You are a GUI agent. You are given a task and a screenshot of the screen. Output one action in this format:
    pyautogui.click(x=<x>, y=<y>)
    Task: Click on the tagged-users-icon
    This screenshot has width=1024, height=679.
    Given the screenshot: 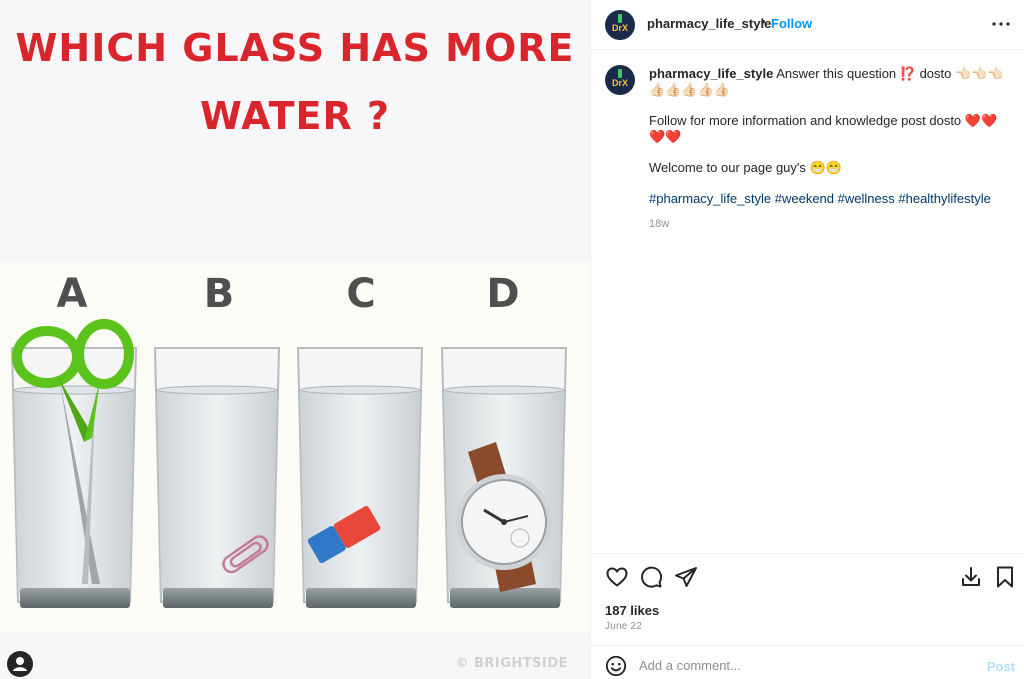 What is the action you would take?
    pyautogui.click(x=20, y=664)
    